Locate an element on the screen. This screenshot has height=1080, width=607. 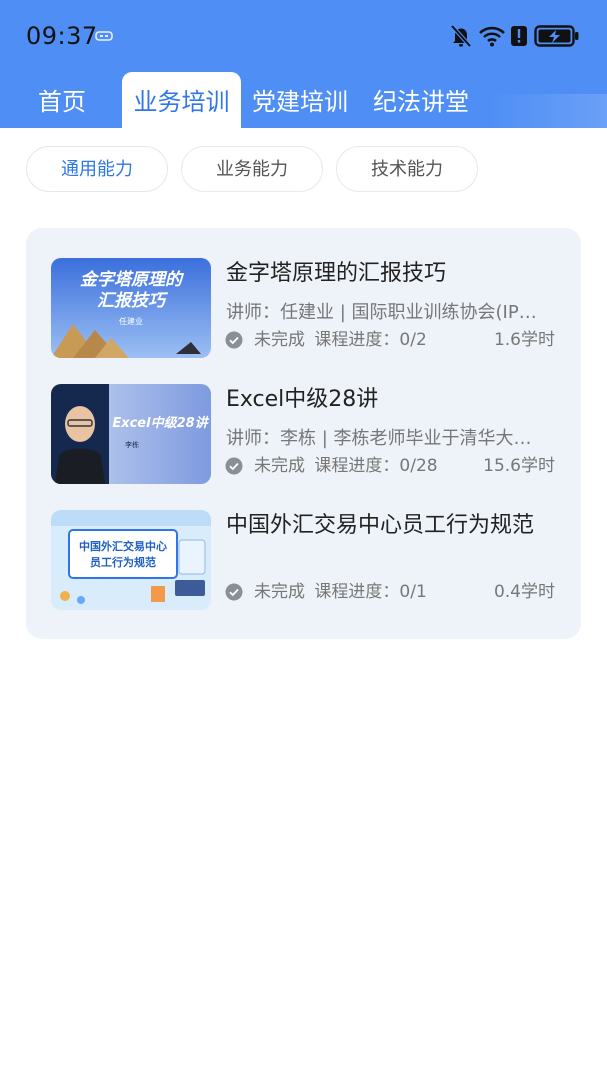
thumb-title-line1: 中国外汇交易中心 is located at coordinates (123, 546).